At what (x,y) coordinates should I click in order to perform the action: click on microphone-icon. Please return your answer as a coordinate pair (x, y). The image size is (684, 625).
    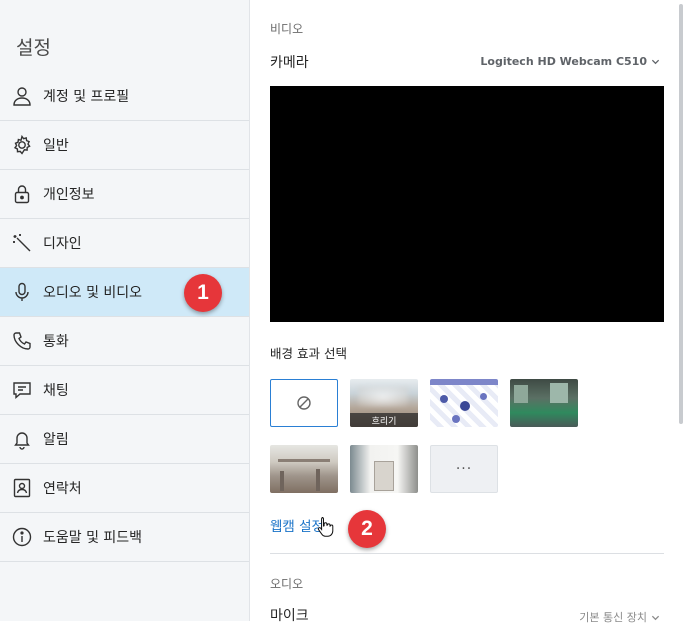
    Looking at the image, I should click on (22, 292).